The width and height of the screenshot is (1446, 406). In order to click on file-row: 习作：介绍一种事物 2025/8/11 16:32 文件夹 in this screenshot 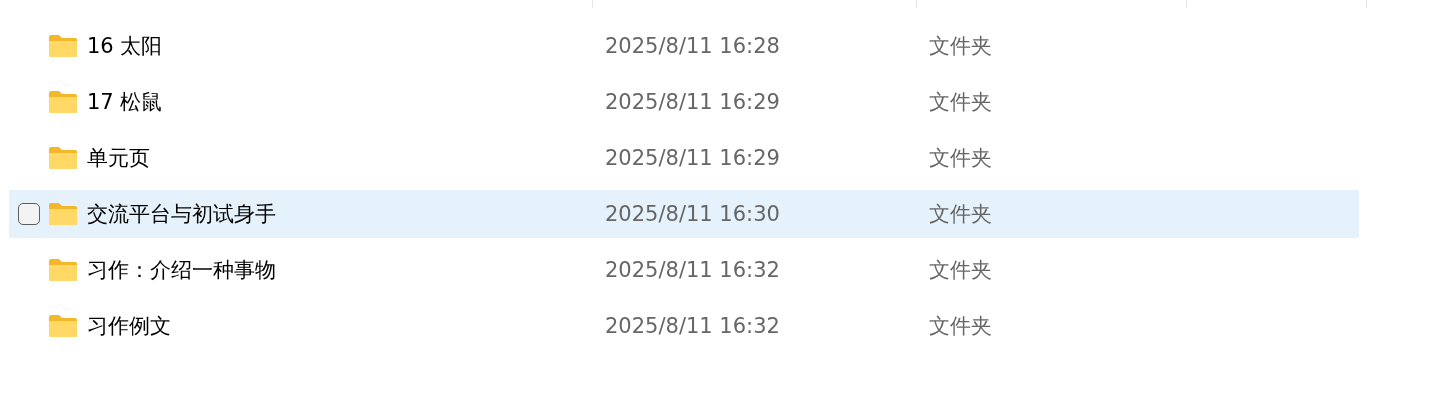, I will do `click(684, 270)`.